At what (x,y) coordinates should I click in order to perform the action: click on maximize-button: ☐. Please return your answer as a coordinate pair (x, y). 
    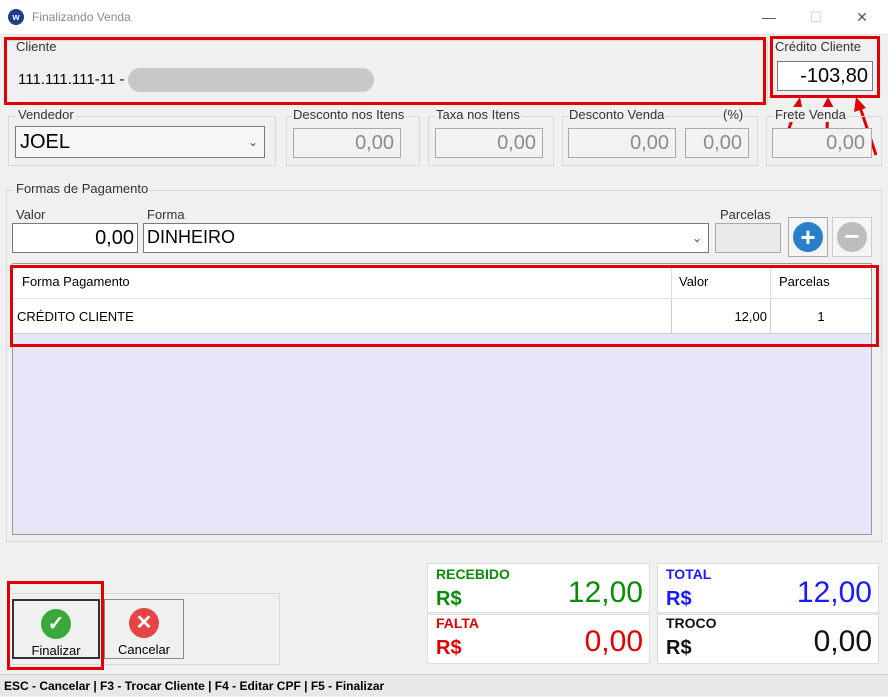
    Looking at the image, I should click on (816, 17).